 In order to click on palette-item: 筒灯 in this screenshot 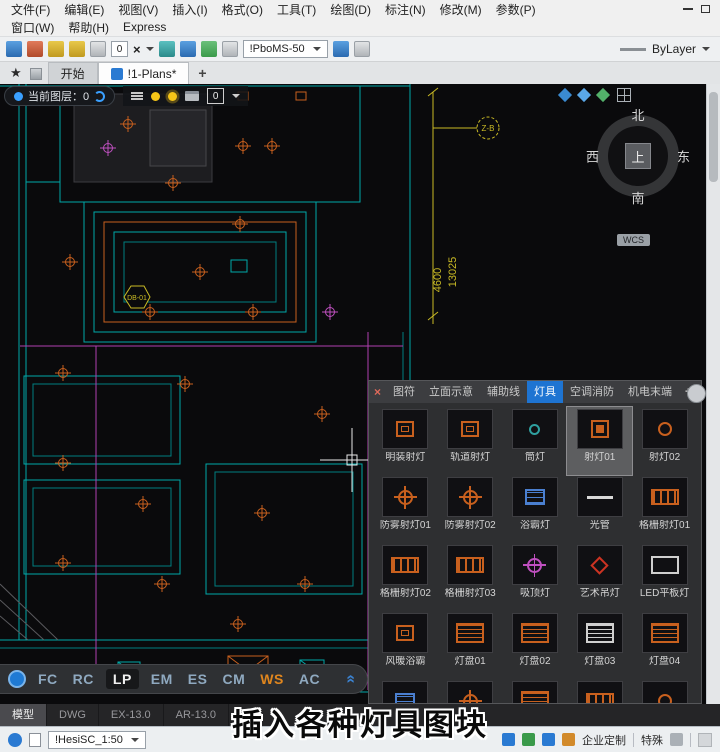, I will do `click(535, 441)`.